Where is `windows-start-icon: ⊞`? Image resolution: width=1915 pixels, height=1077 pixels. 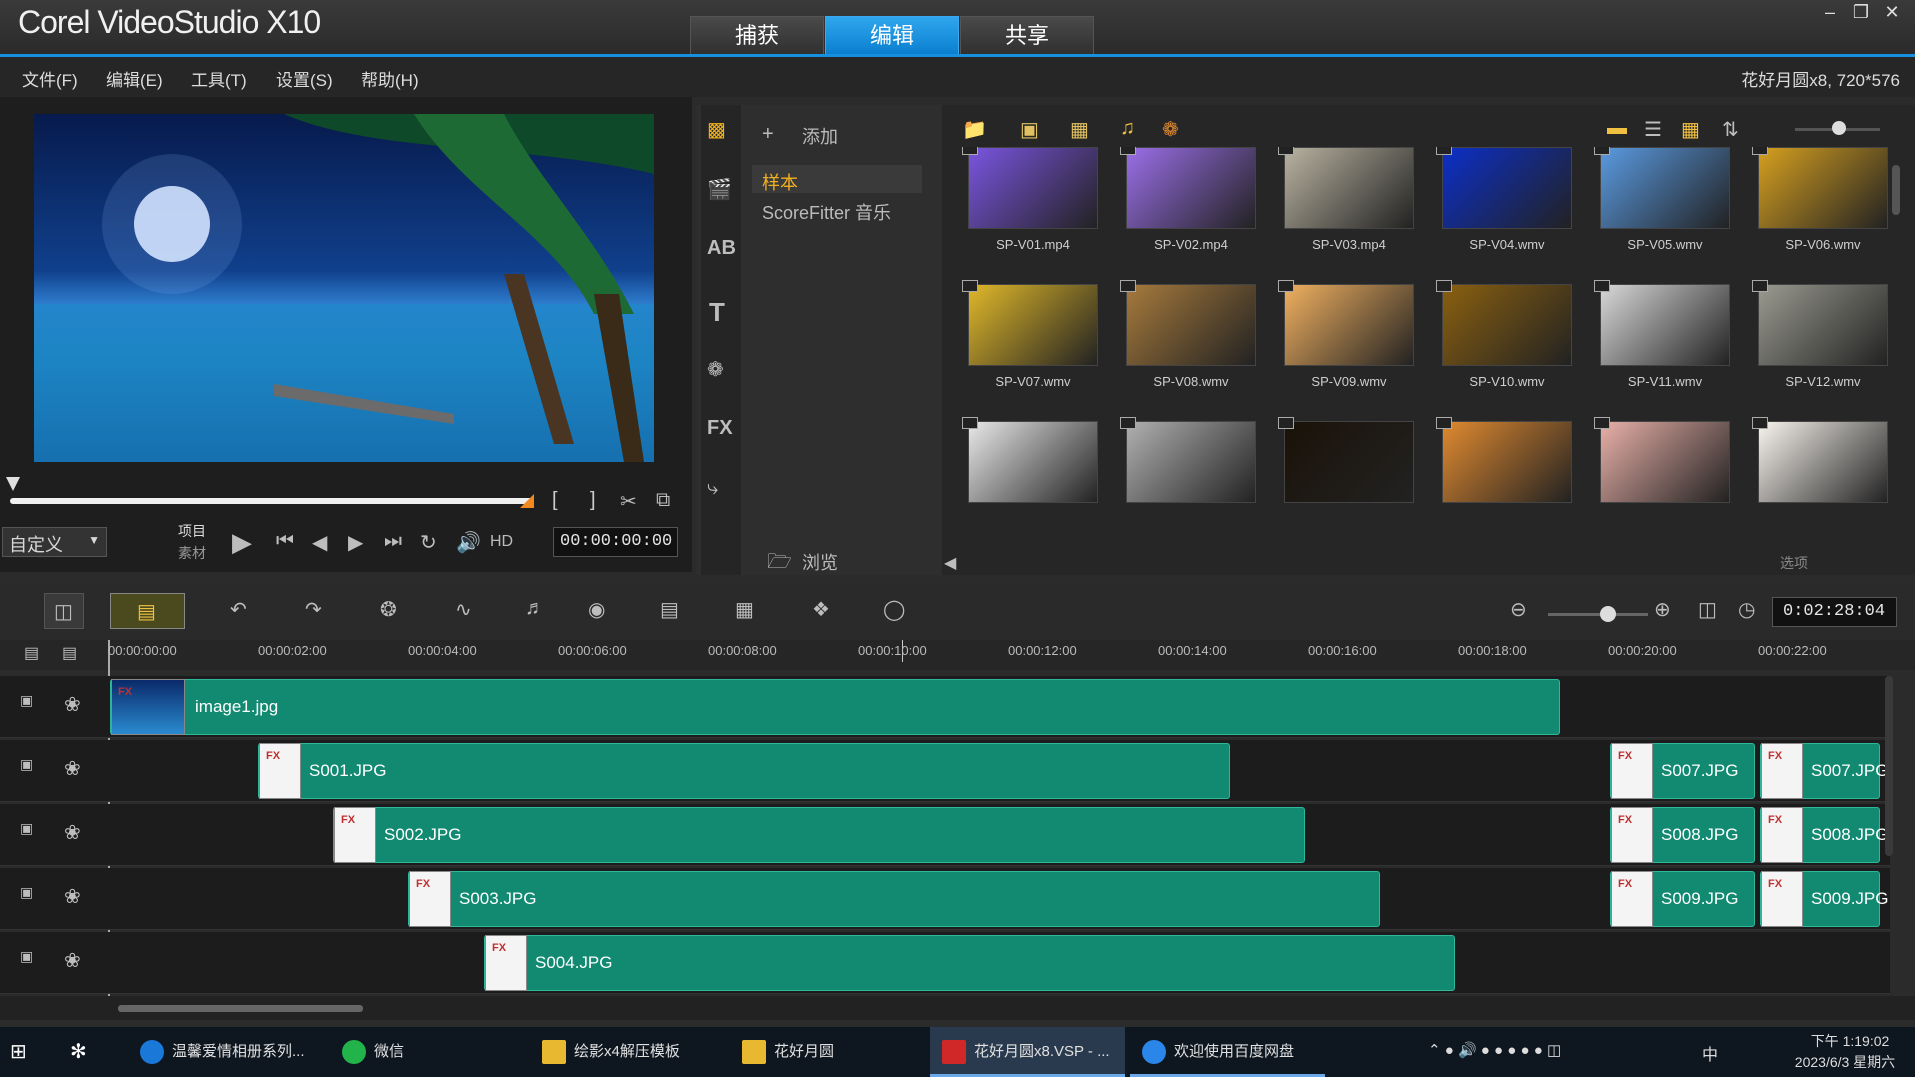
windows-start-icon: ⊞ is located at coordinates (18, 1051).